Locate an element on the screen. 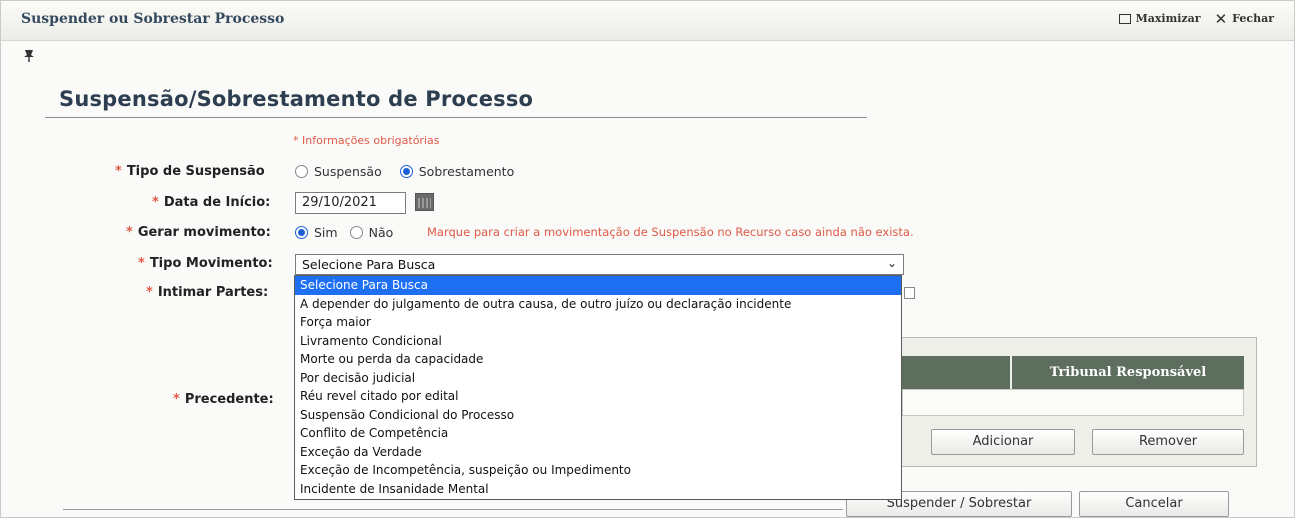  gerar-movimento-label: * Gerar movimento: is located at coordinates (198, 232).